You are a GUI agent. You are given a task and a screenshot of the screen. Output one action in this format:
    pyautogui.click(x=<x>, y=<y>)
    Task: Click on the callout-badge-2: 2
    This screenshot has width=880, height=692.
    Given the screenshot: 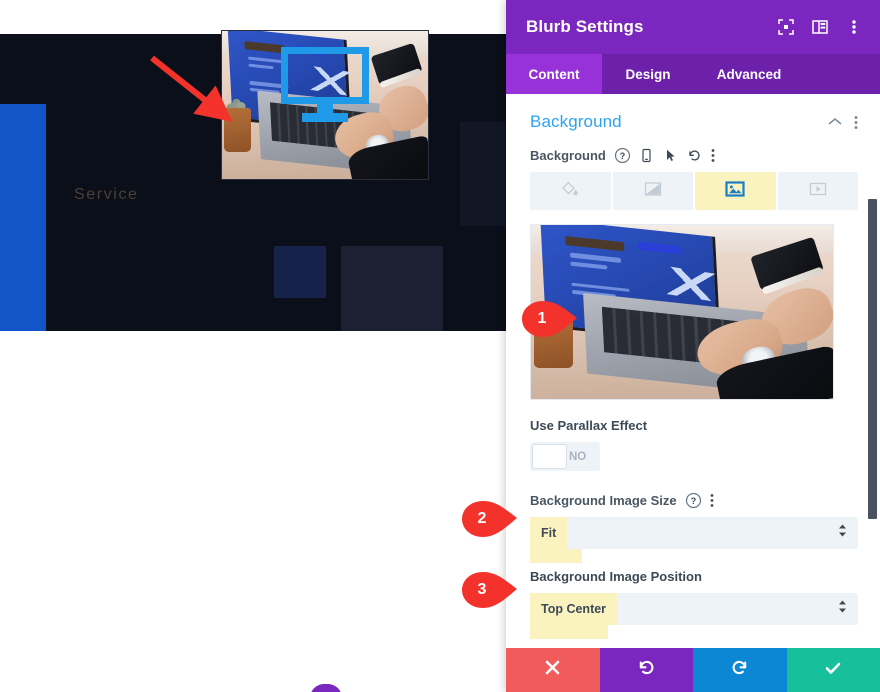 What is the action you would take?
    pyautogui.click(x=490, y=519)
    